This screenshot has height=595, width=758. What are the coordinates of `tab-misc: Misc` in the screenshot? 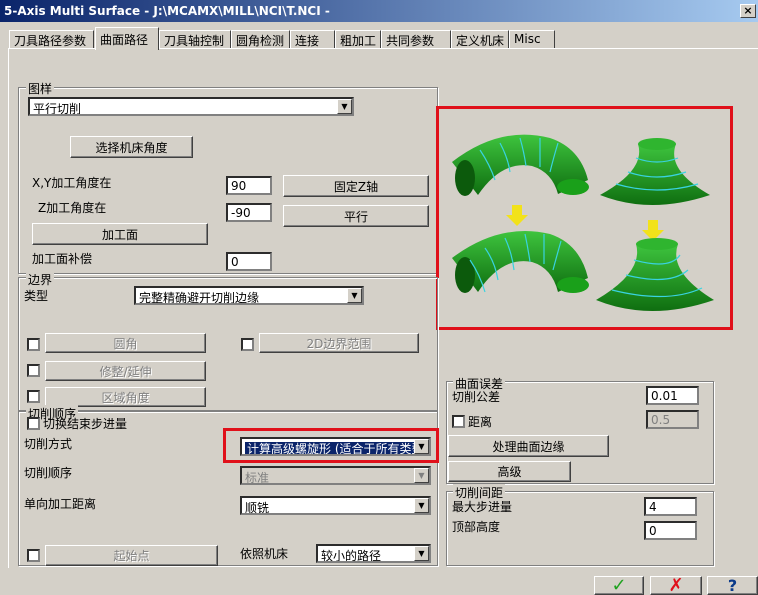 It's located at (532, 39).